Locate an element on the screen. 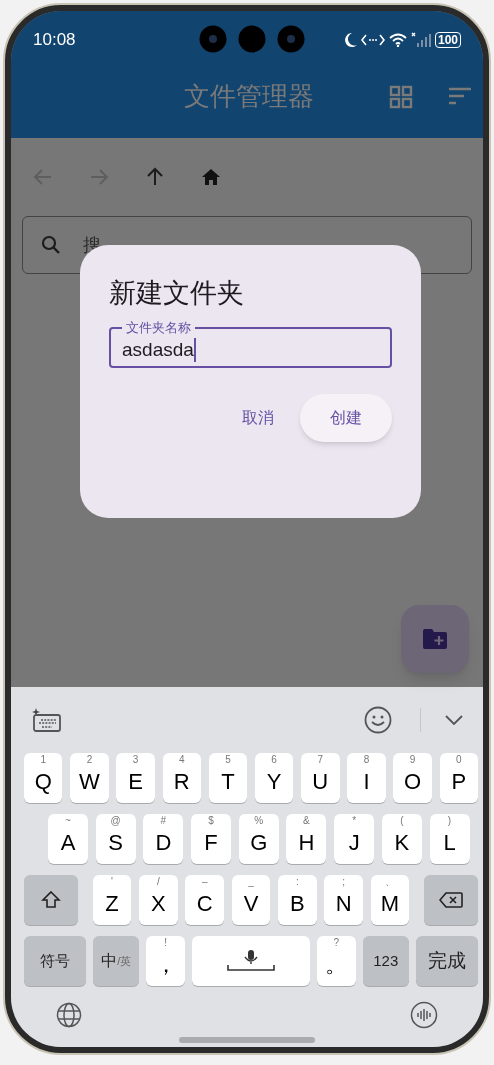 The width and height of the screenshot is (494, 1065). key-background: 、 M is located at coordinates (390, 900).